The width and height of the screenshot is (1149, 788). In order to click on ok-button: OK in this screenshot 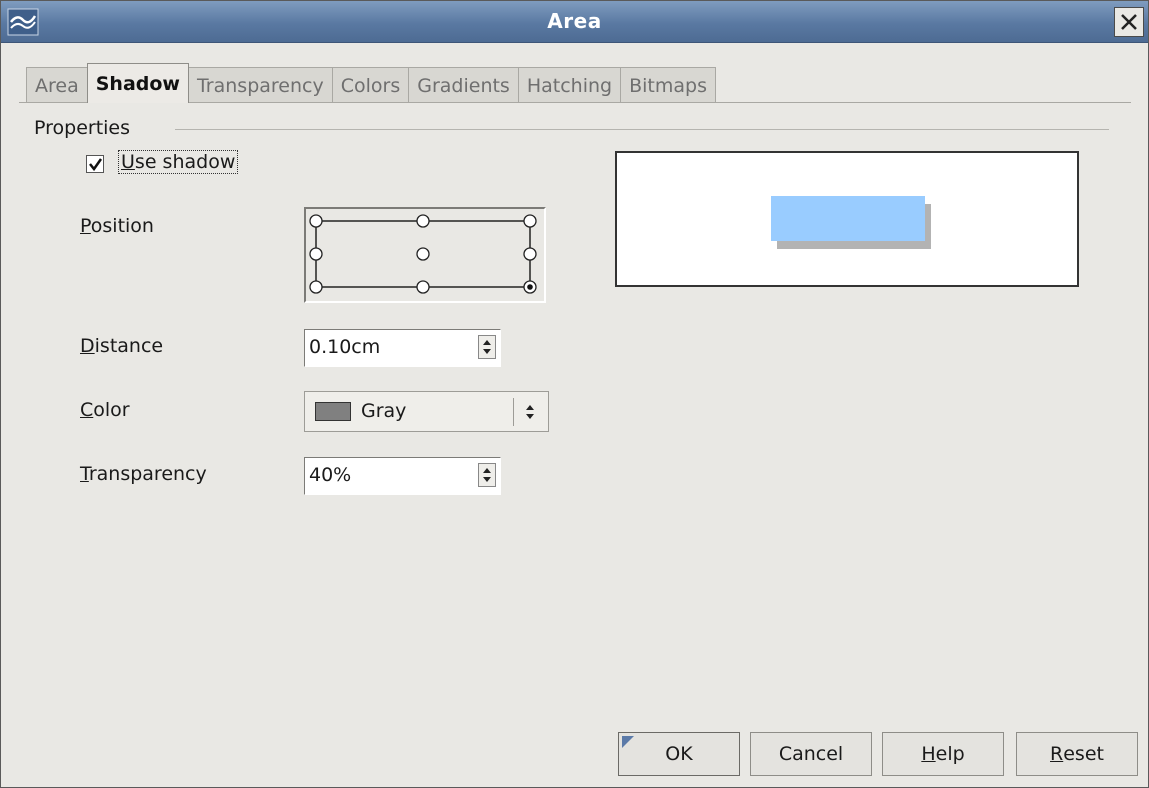, I will do `click(679, 754)`.